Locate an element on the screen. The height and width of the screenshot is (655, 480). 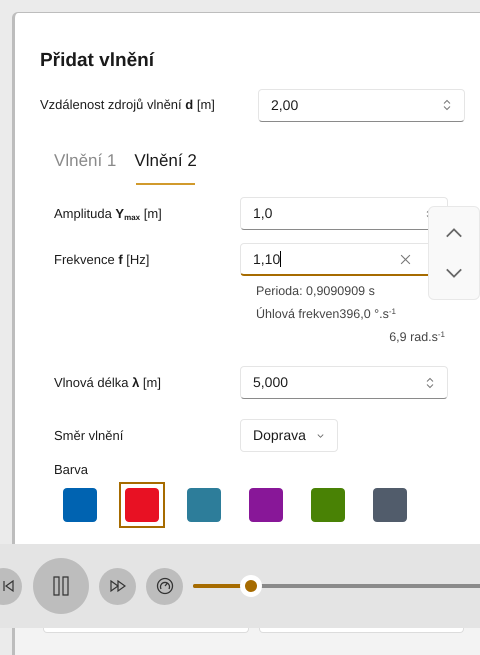
fast-forward-icon is located at coordinates (118, 586).